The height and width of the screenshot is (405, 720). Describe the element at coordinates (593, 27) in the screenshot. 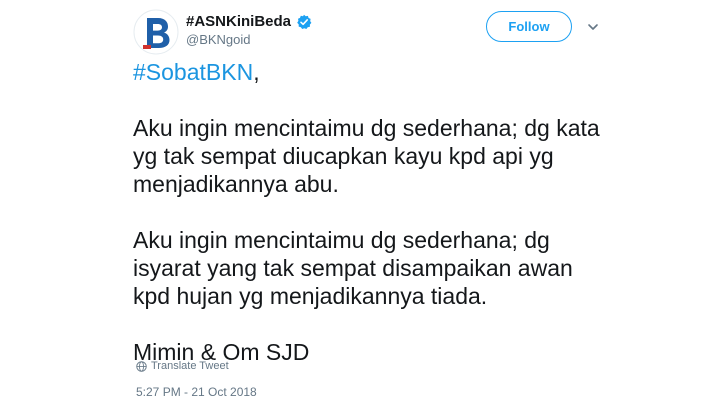

I see `chevron-down-icon` at that location.